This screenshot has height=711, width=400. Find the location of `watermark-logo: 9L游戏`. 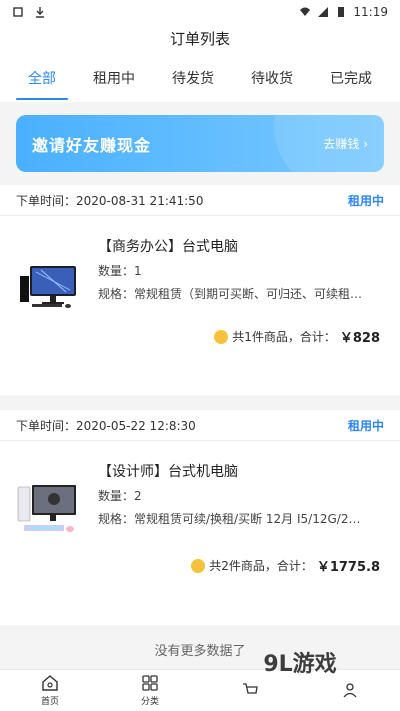

watermark-logo: 9L游戏 is located at coordinates (300, 662).